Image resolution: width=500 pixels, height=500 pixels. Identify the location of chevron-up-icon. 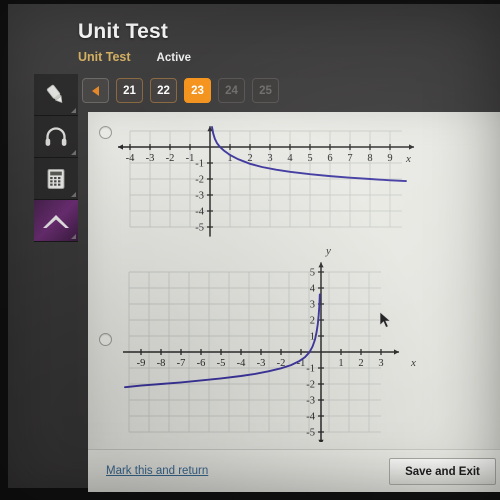
(56, 221).